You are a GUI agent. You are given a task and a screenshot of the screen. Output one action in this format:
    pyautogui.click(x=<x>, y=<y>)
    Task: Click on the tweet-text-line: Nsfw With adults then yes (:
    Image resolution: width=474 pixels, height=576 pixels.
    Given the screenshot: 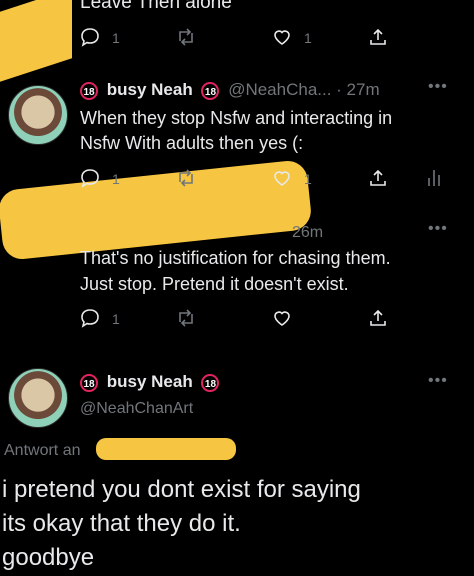 What is the action you would take?
    pyautogui.click(x=192, y=143)
    